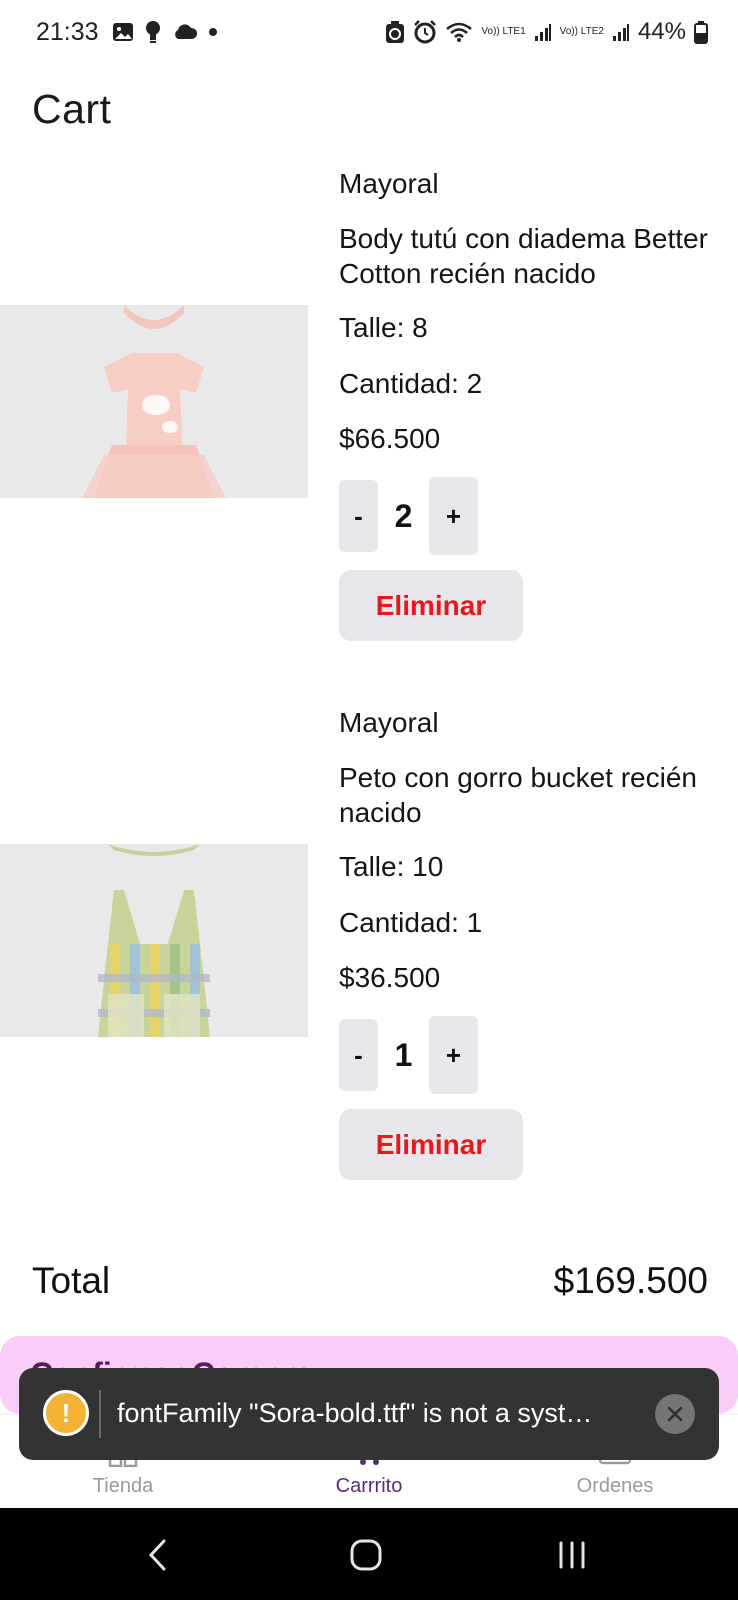 This screenshot has height=1600, width=738. Describe the element at coordinates (369, 1486) in the screenshot. I see `nav-label: Carrrito` at that location.